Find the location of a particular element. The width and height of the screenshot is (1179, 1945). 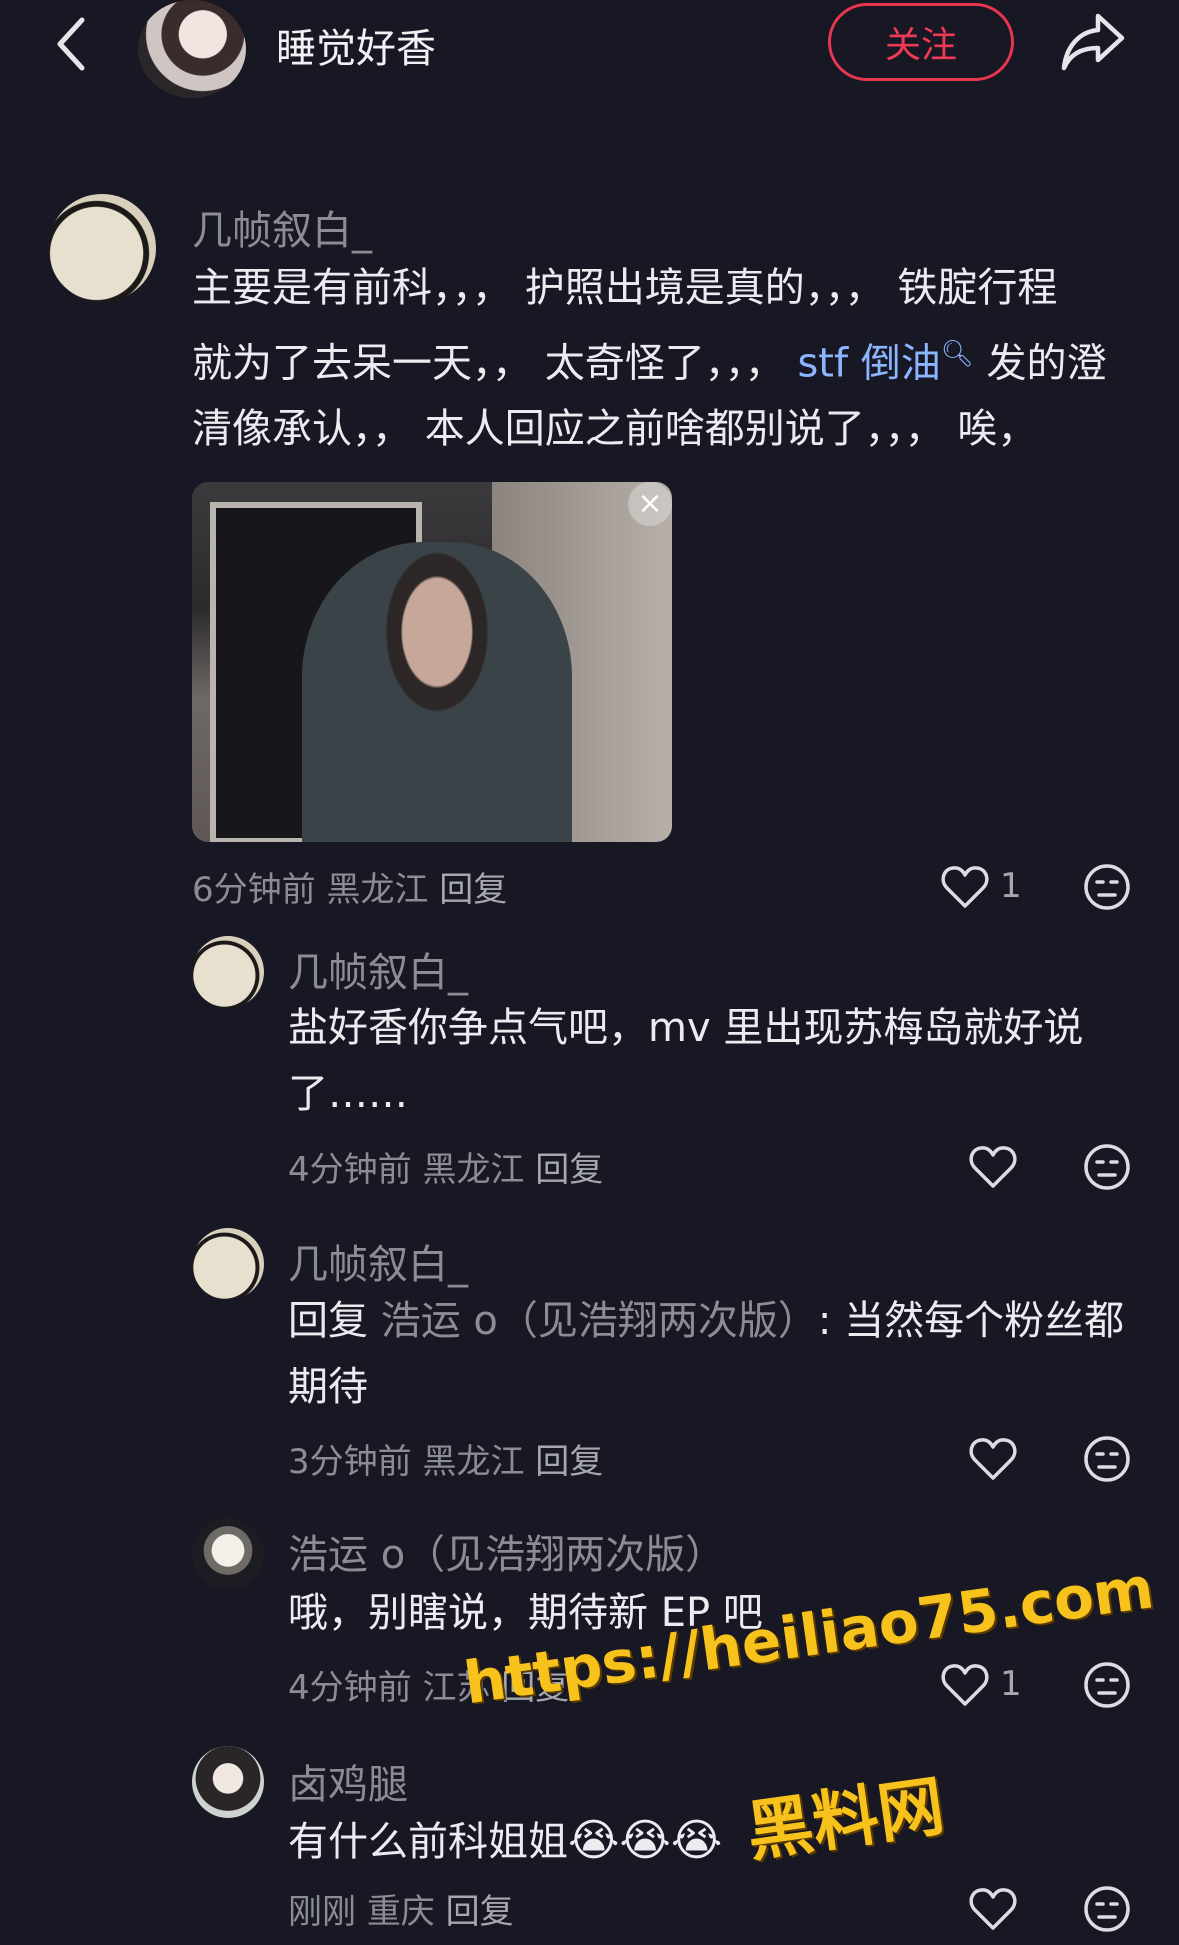

reply-prefix: 回复 is located at coordinates (334, 1321).